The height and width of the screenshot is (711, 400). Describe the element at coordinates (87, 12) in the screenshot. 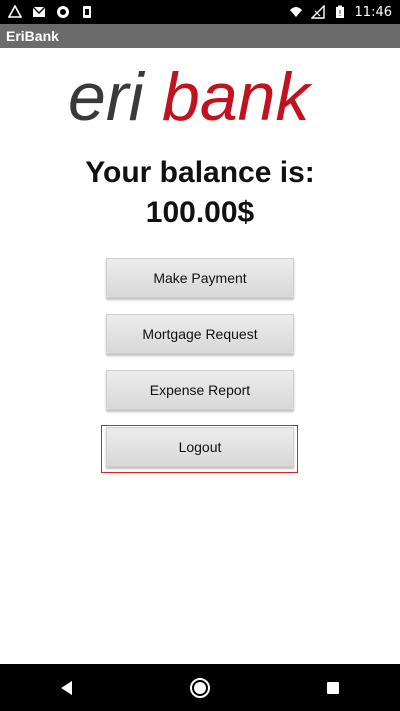

I see `sim-icon` at that location.